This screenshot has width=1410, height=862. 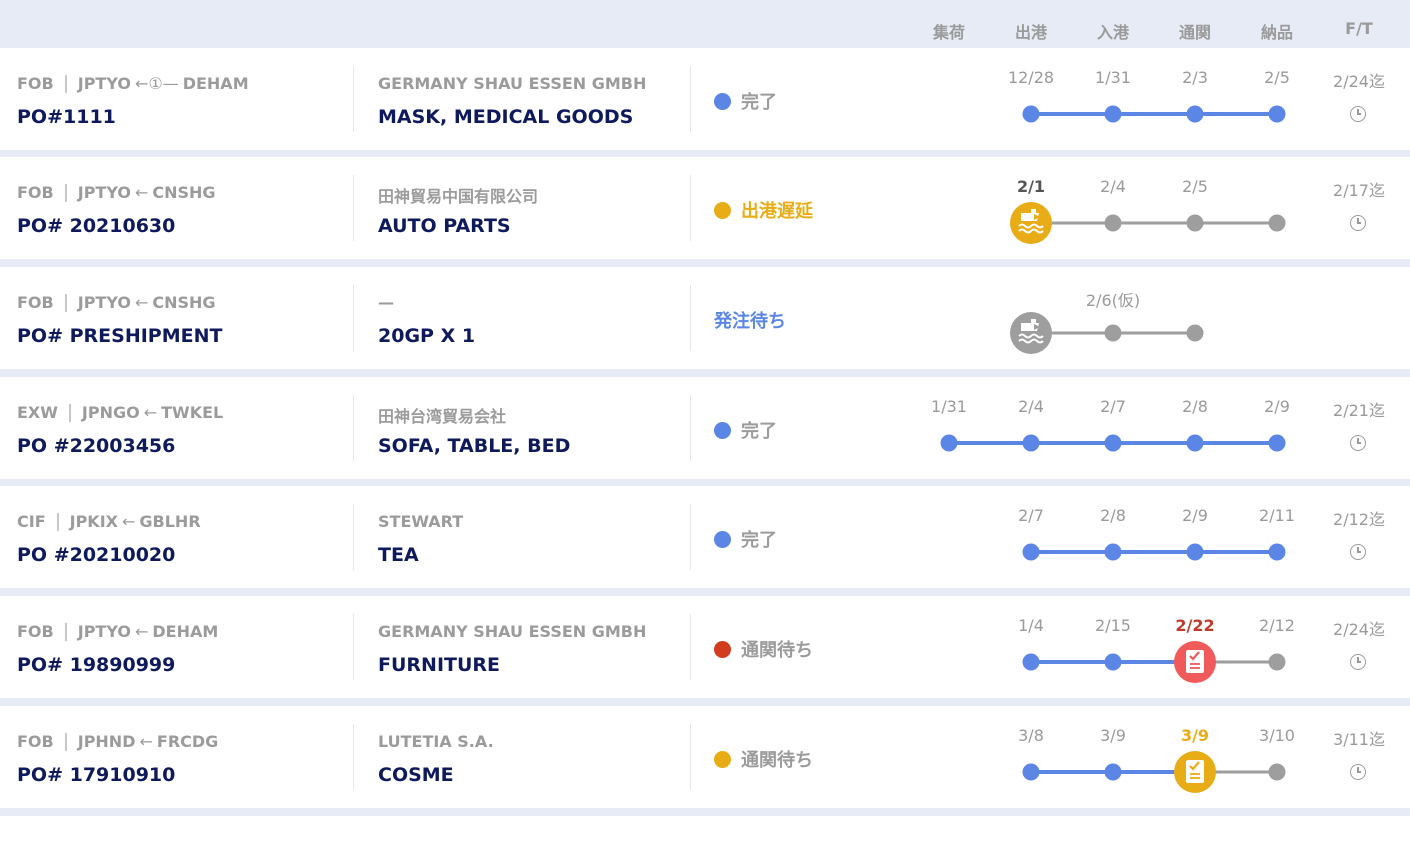 What do you see at coordinates (1276, 32) in the screenshot?
I see `header-col-4: 納品` at bounding box center [1276, 32].